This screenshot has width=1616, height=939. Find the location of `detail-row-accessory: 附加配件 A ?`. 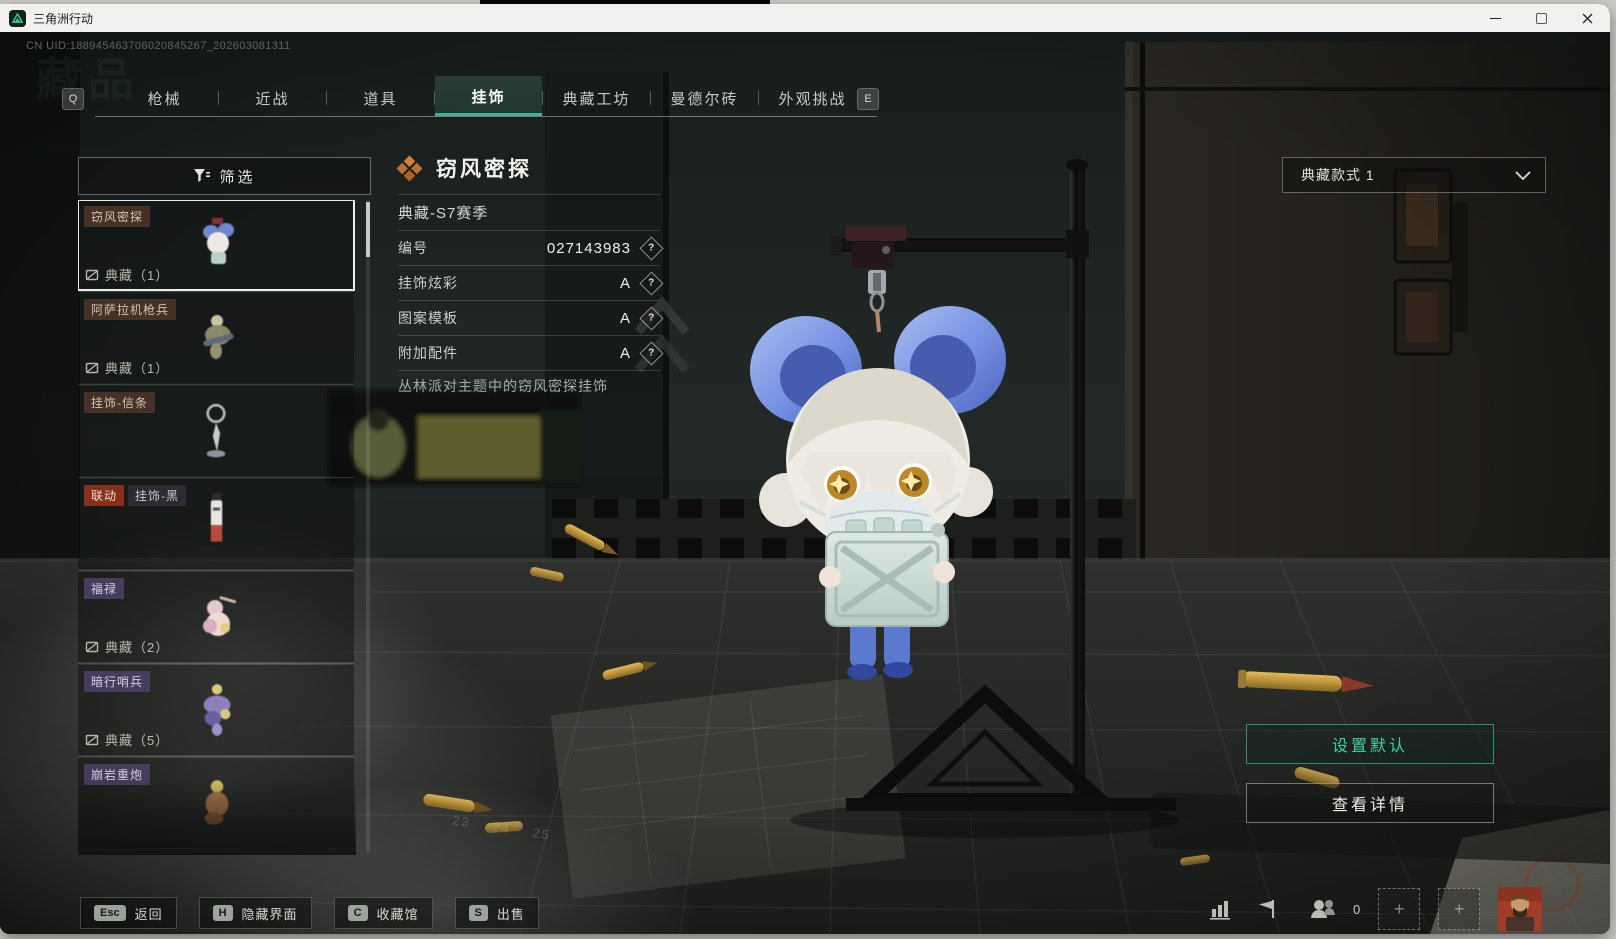

detail-row-accessory: 附加配件 A ? is located at coordinates (531, 353).